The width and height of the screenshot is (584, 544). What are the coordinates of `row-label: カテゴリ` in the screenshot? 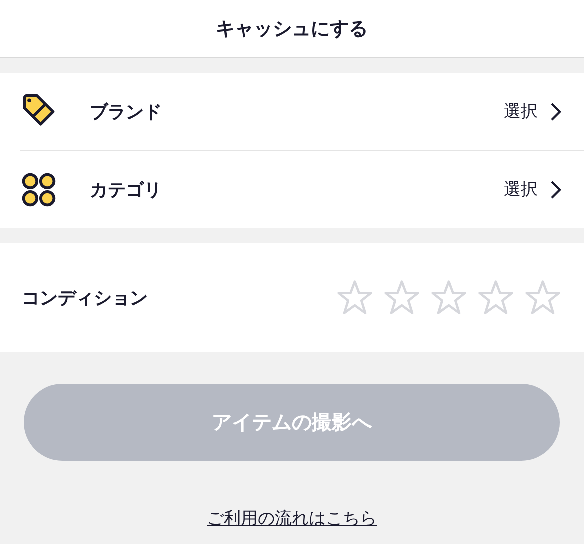 It's located at (126, 190).